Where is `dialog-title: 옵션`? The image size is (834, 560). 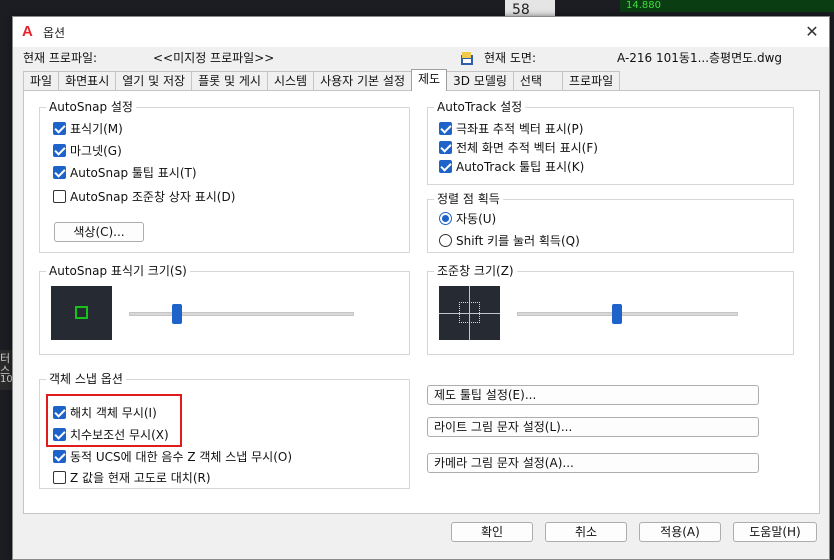
dialog-title: 옵션 is located at coordinates (54, 33).